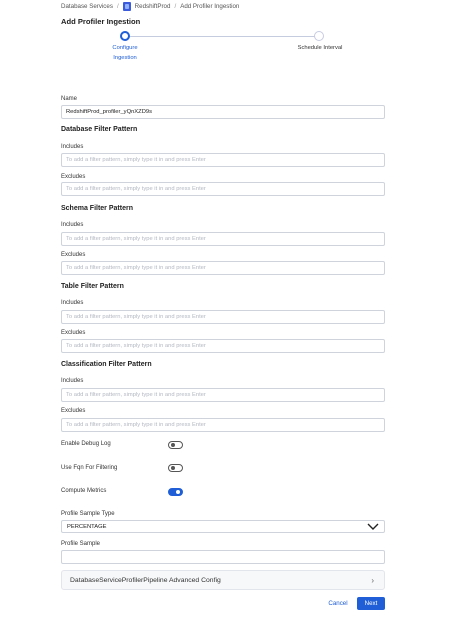  Describe the element at coordinates (223, 112) in the screenshot. I see `name-input` at that location.